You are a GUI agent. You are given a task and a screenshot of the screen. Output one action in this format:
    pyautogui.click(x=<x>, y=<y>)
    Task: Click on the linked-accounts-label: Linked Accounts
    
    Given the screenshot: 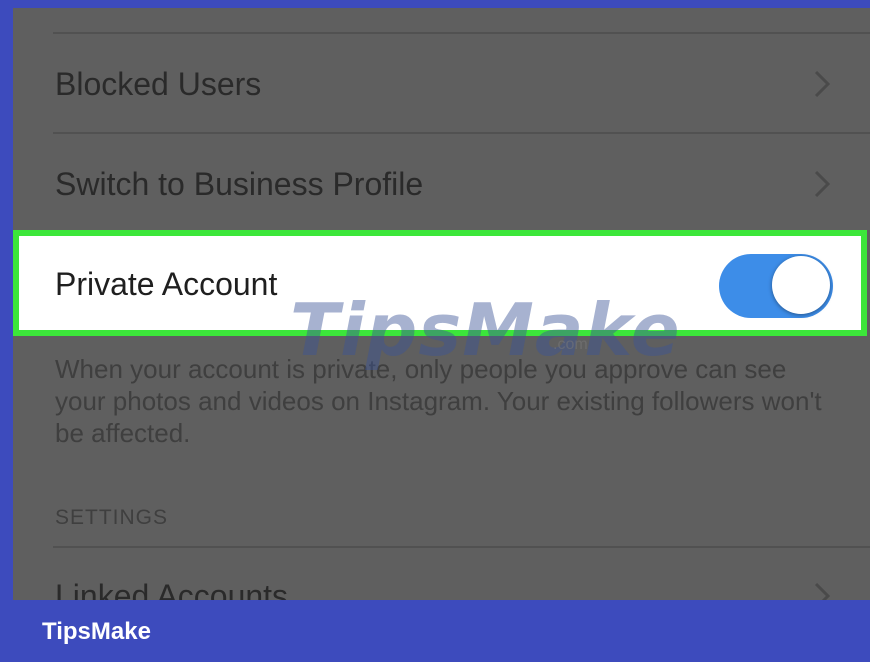 What is the action you would take?
    pyautogui.click(x=172, y=589)
    